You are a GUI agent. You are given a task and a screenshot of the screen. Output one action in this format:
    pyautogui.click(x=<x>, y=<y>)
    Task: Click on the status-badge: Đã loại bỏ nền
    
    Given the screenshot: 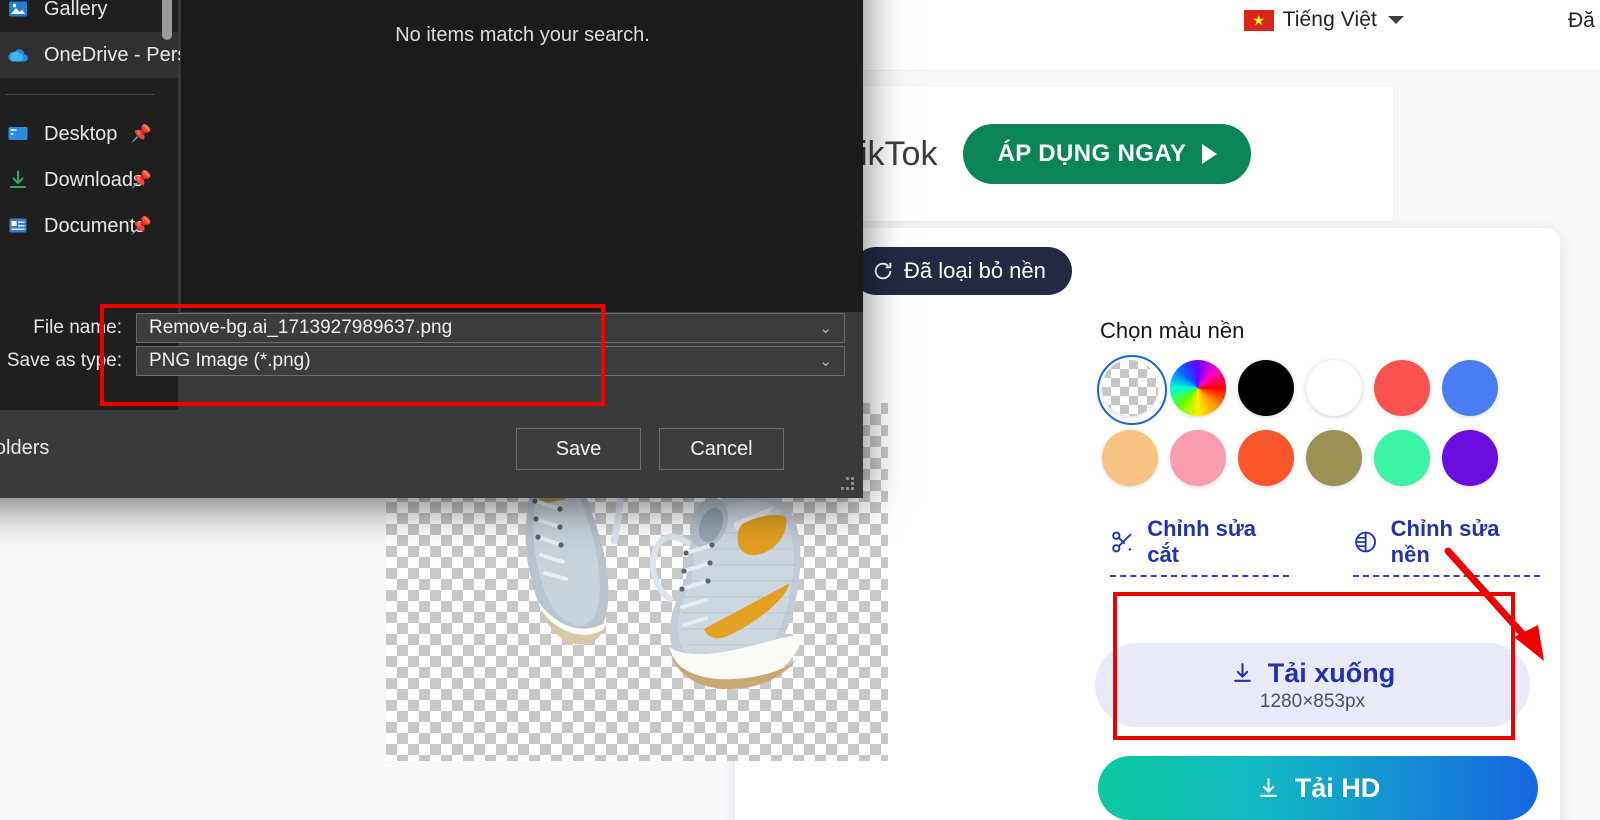 What is the action you would take?
    pyautogui.click(x=962, y=271)
    